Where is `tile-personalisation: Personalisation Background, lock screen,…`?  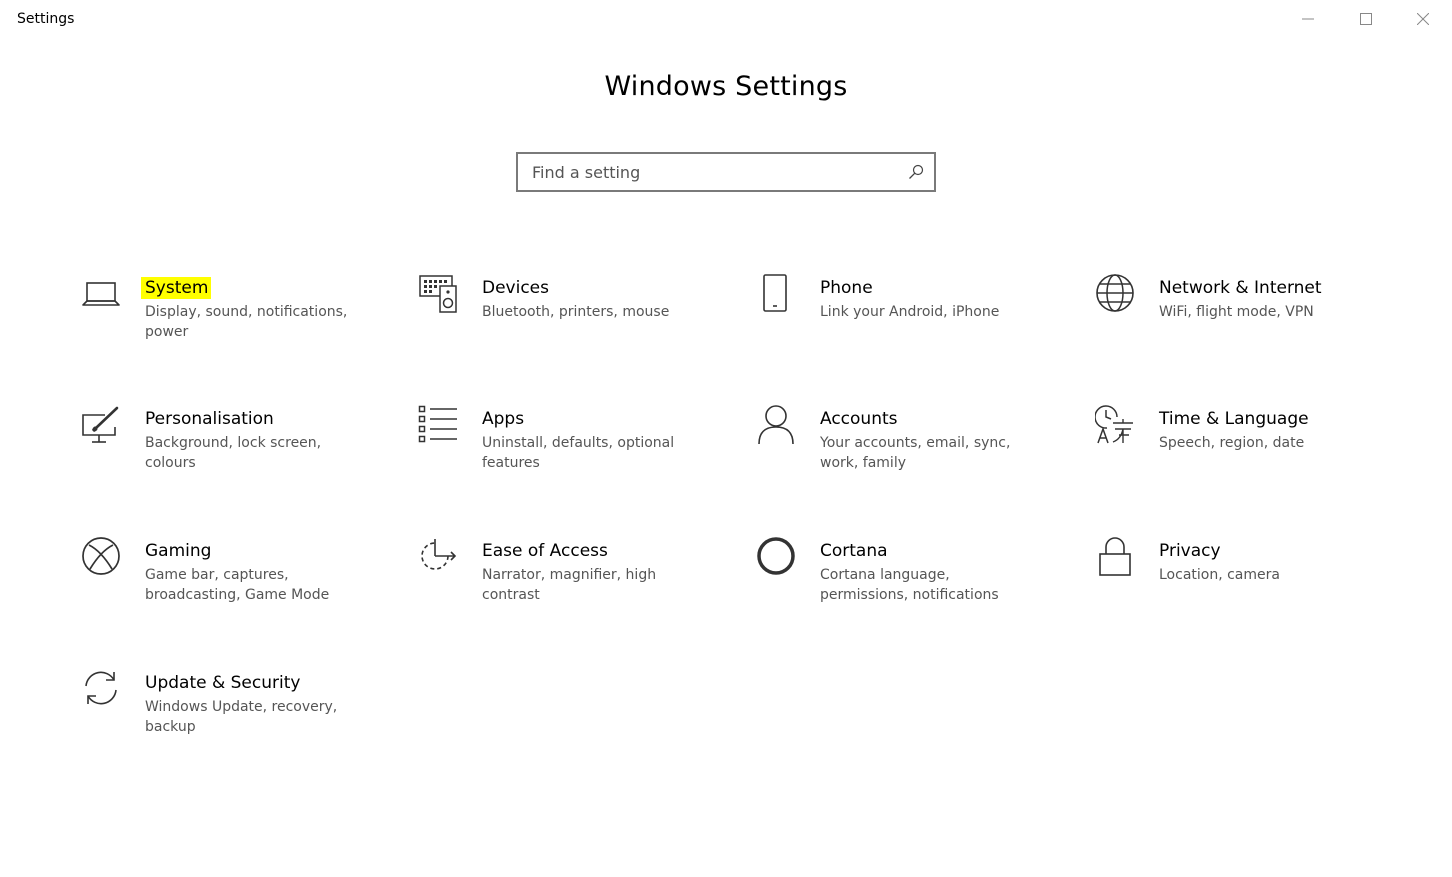 tile-personalisation: Personalisation Background, lock screen,… is located at coordinates (231, 450).